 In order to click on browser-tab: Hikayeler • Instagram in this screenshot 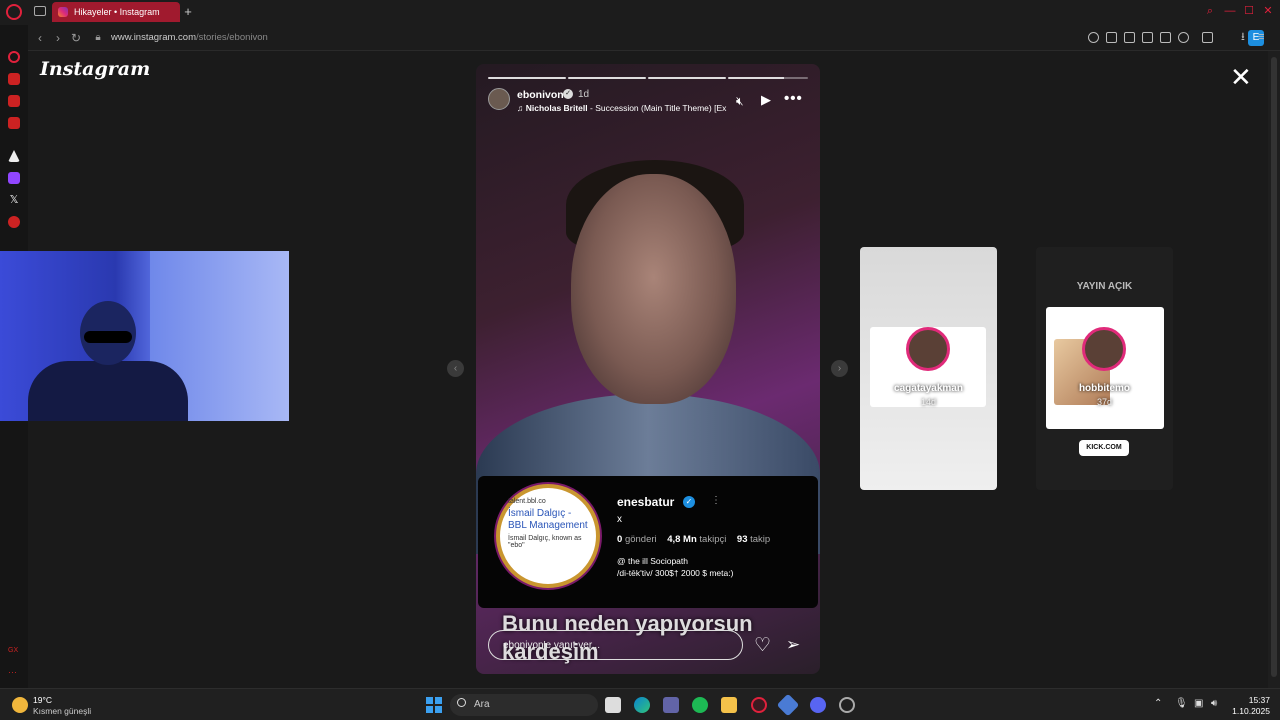, I will do `click(116, 12)`.